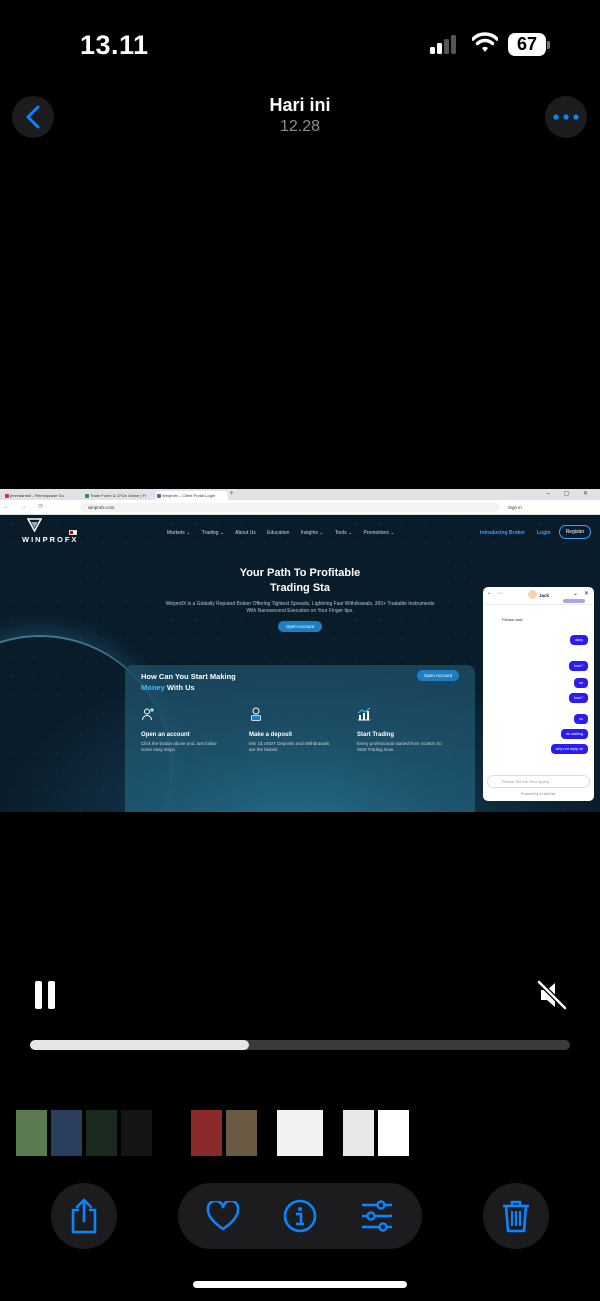 This screenshot has width=600, height=1301. Describe the element at coordinates (515, 507) in the screenshot. I see `sign-in-link: Sign in` at that location.